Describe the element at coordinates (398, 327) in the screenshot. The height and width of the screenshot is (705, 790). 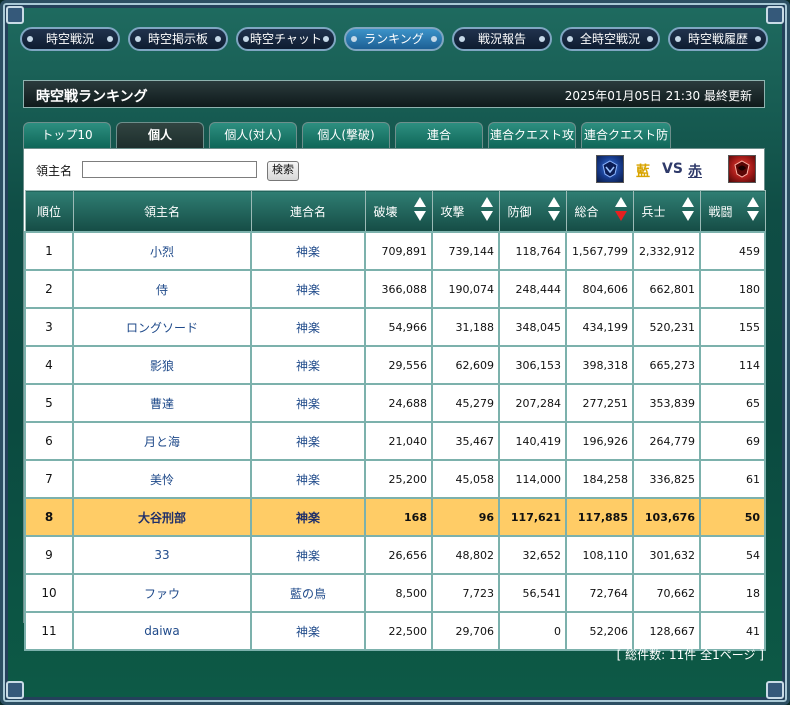
I see `destroy-cell: 54,966` at that location.